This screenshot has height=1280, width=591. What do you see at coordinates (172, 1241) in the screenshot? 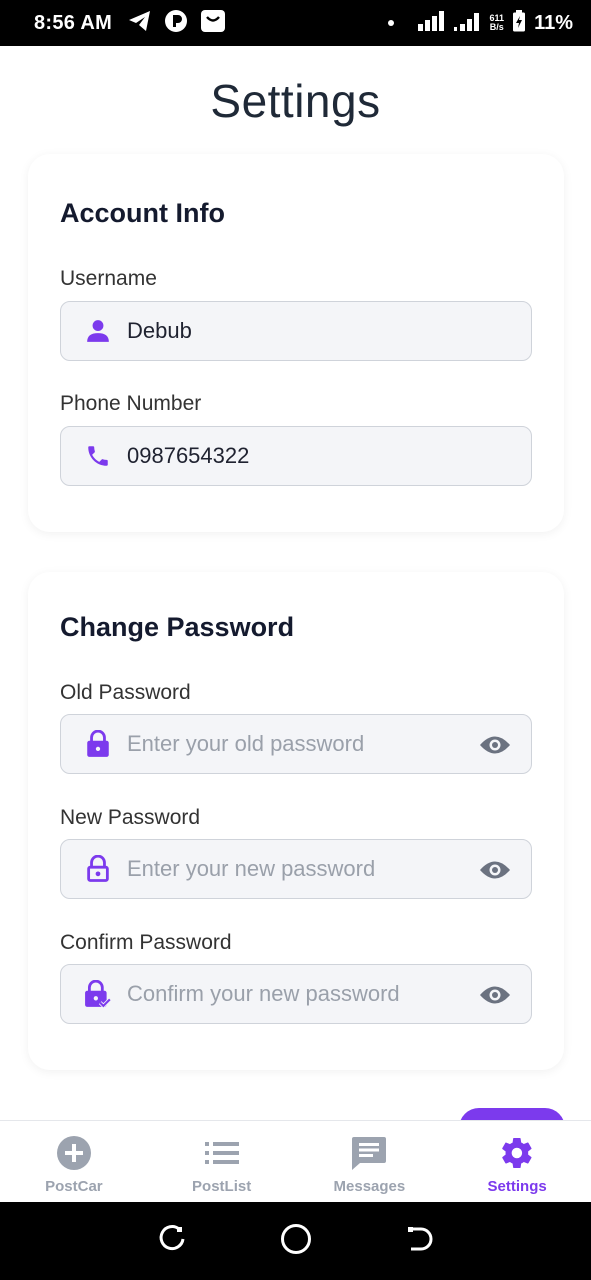
I see `recents-icon` at bounding box center [172, 1241].